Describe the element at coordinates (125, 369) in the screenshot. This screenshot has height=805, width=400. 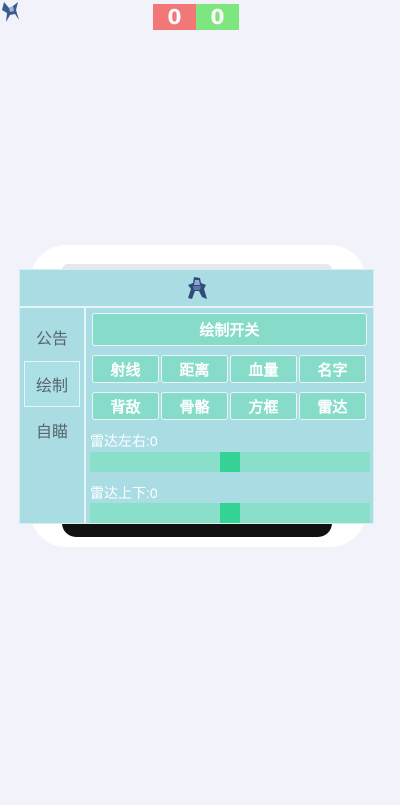
I see `ray-button: 射线` at that location.